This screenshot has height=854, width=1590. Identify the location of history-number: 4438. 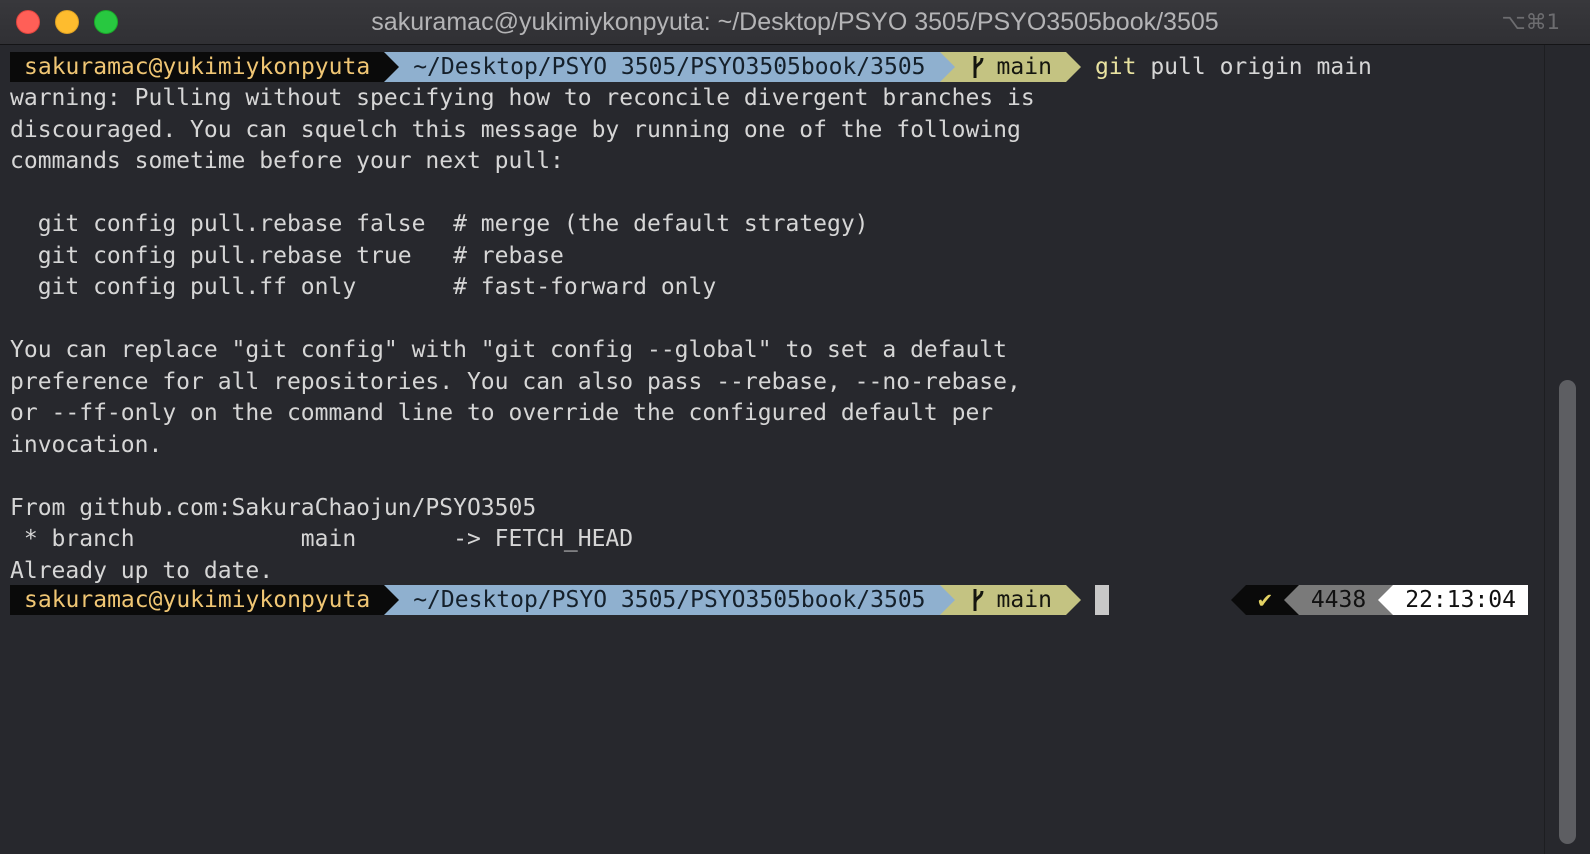
(1338, 600).